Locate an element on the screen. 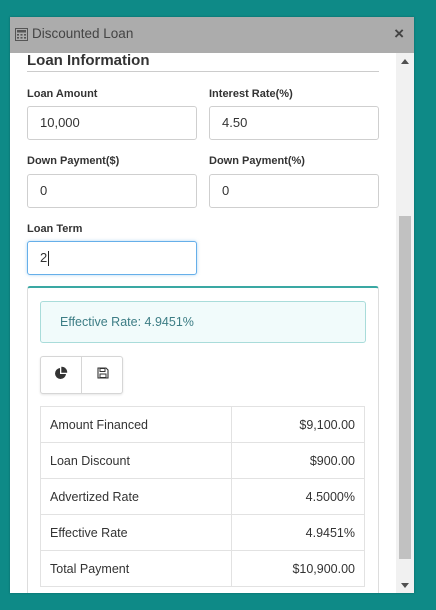 This screenshot has height=610, width=436. loan-term-input: 2 is located at coordinates (112, 258).